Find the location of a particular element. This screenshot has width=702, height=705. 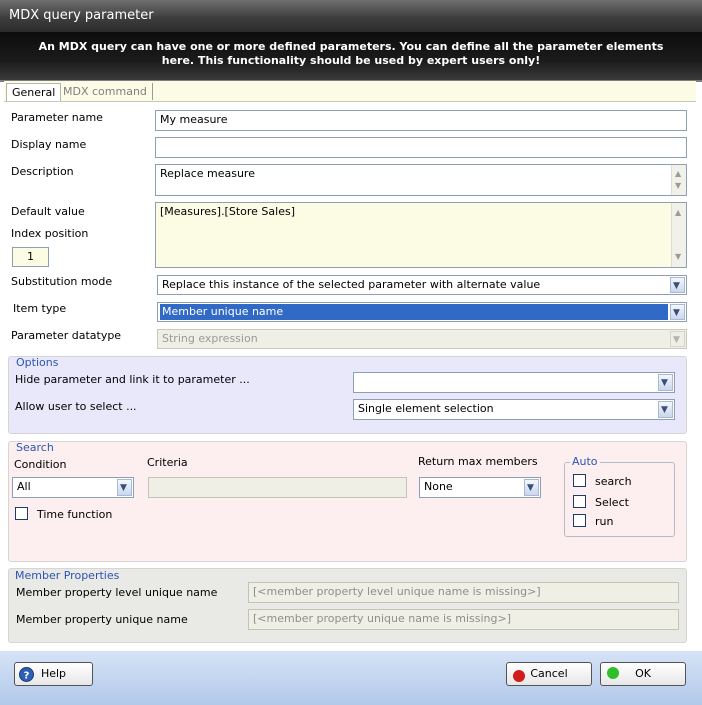

criteria-input is located at coordinates (277, 487).